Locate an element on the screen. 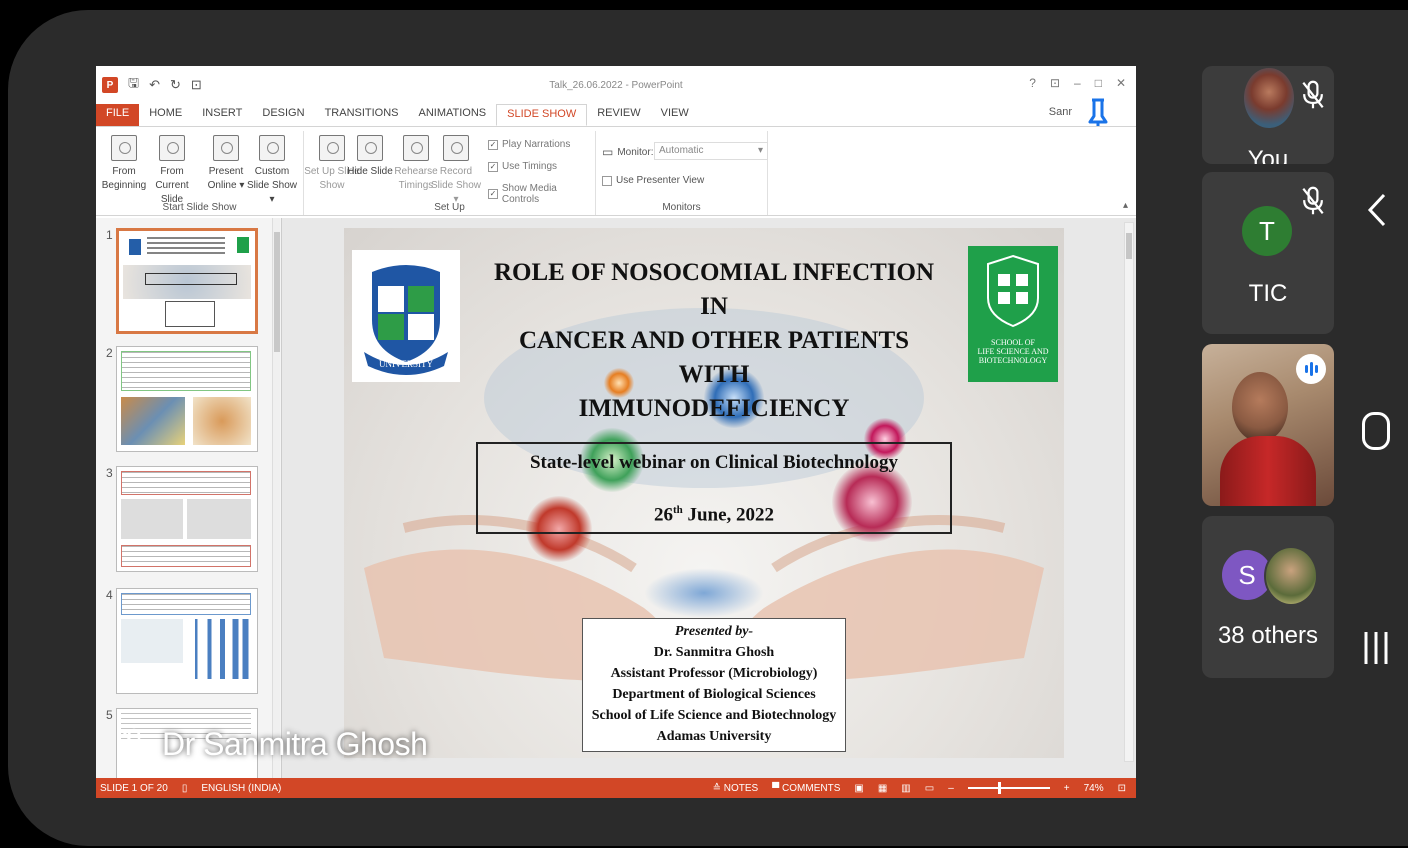 Image resolution: width=1408 pixels, height=848 pixels. from-beginning-icon is located at coordinates (124, 148).